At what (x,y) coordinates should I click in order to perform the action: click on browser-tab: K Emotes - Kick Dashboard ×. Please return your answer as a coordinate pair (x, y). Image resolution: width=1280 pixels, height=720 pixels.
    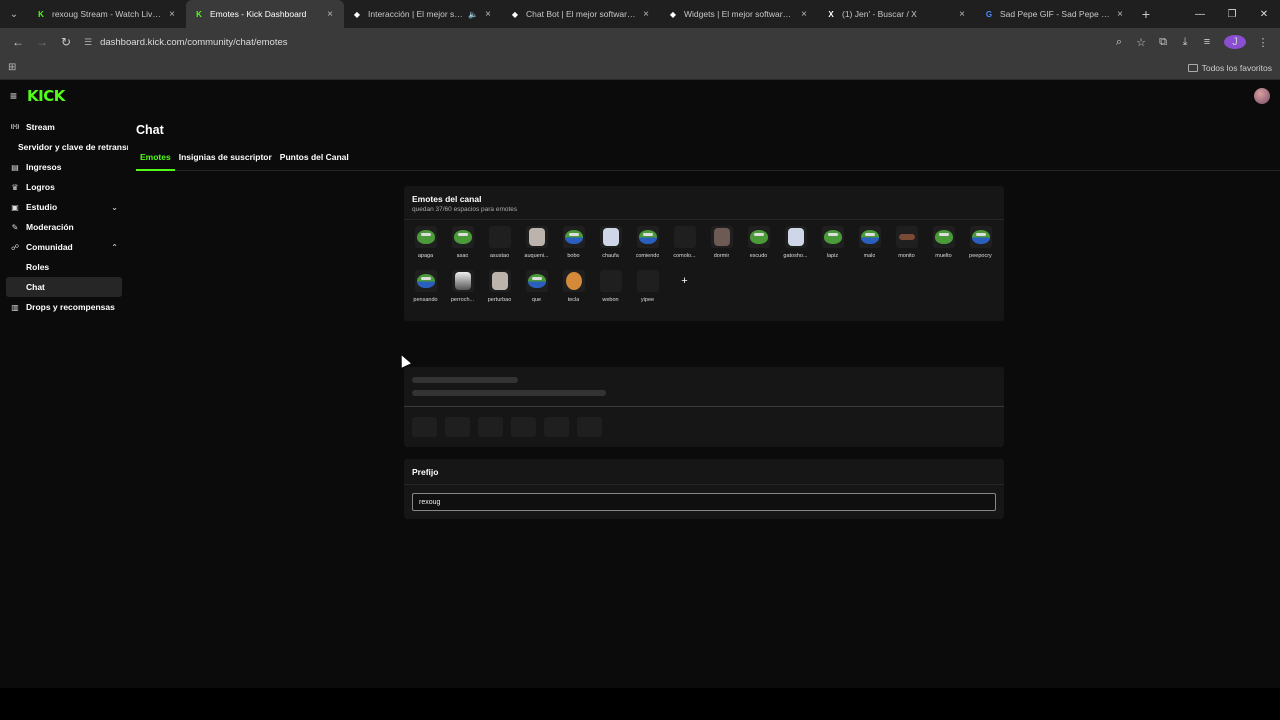
    Looking at the image, I should click on (265, 14).